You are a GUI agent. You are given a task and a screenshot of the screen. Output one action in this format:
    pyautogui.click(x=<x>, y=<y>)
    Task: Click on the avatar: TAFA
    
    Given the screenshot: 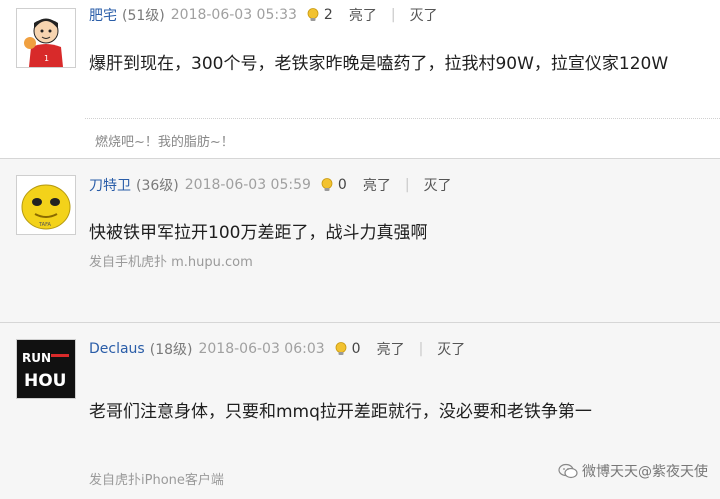 What is the action you would take?
    pyautogui.click(x=46, y=205)
    